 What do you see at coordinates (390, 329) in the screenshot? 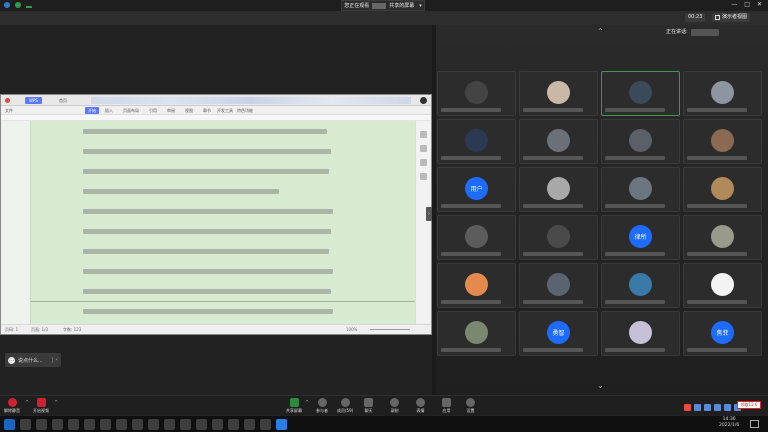
I see `zoom-slider` at bounding box center [390, 329].